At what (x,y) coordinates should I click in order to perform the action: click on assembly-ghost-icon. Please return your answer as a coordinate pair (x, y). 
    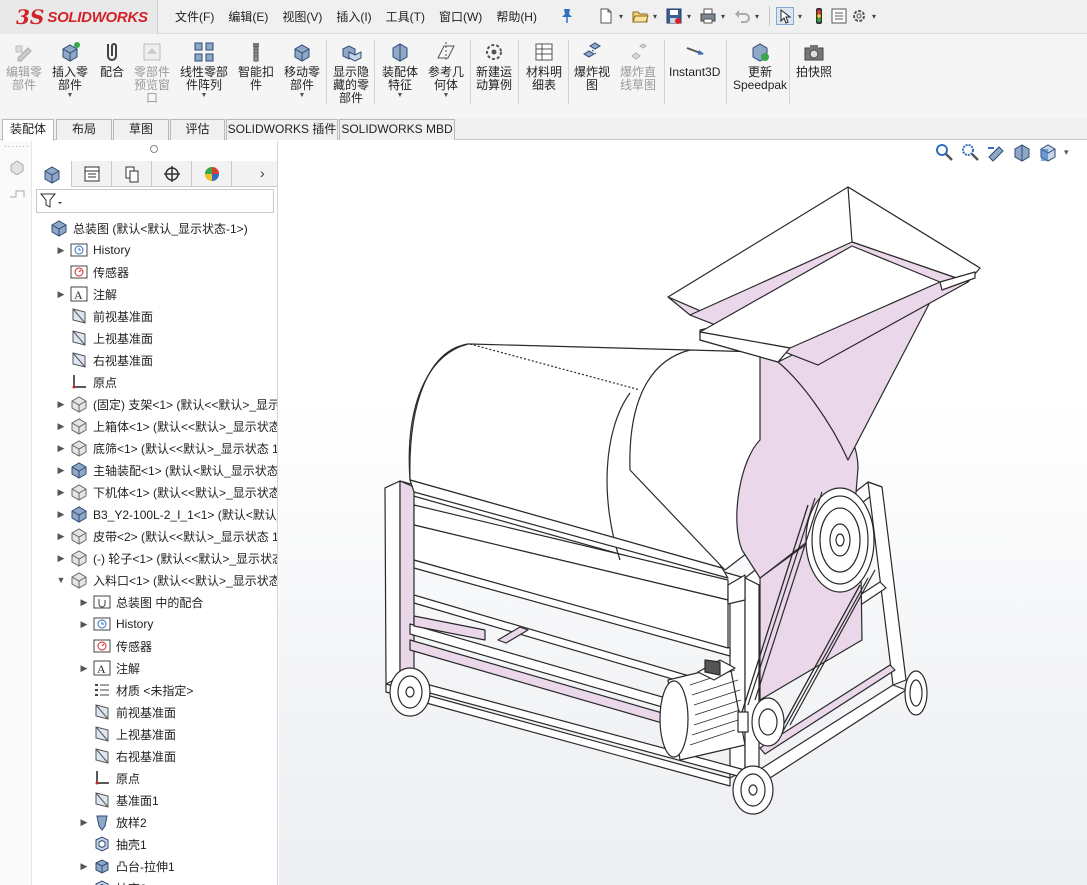
    Looking at the image, I should click on (18, 166).